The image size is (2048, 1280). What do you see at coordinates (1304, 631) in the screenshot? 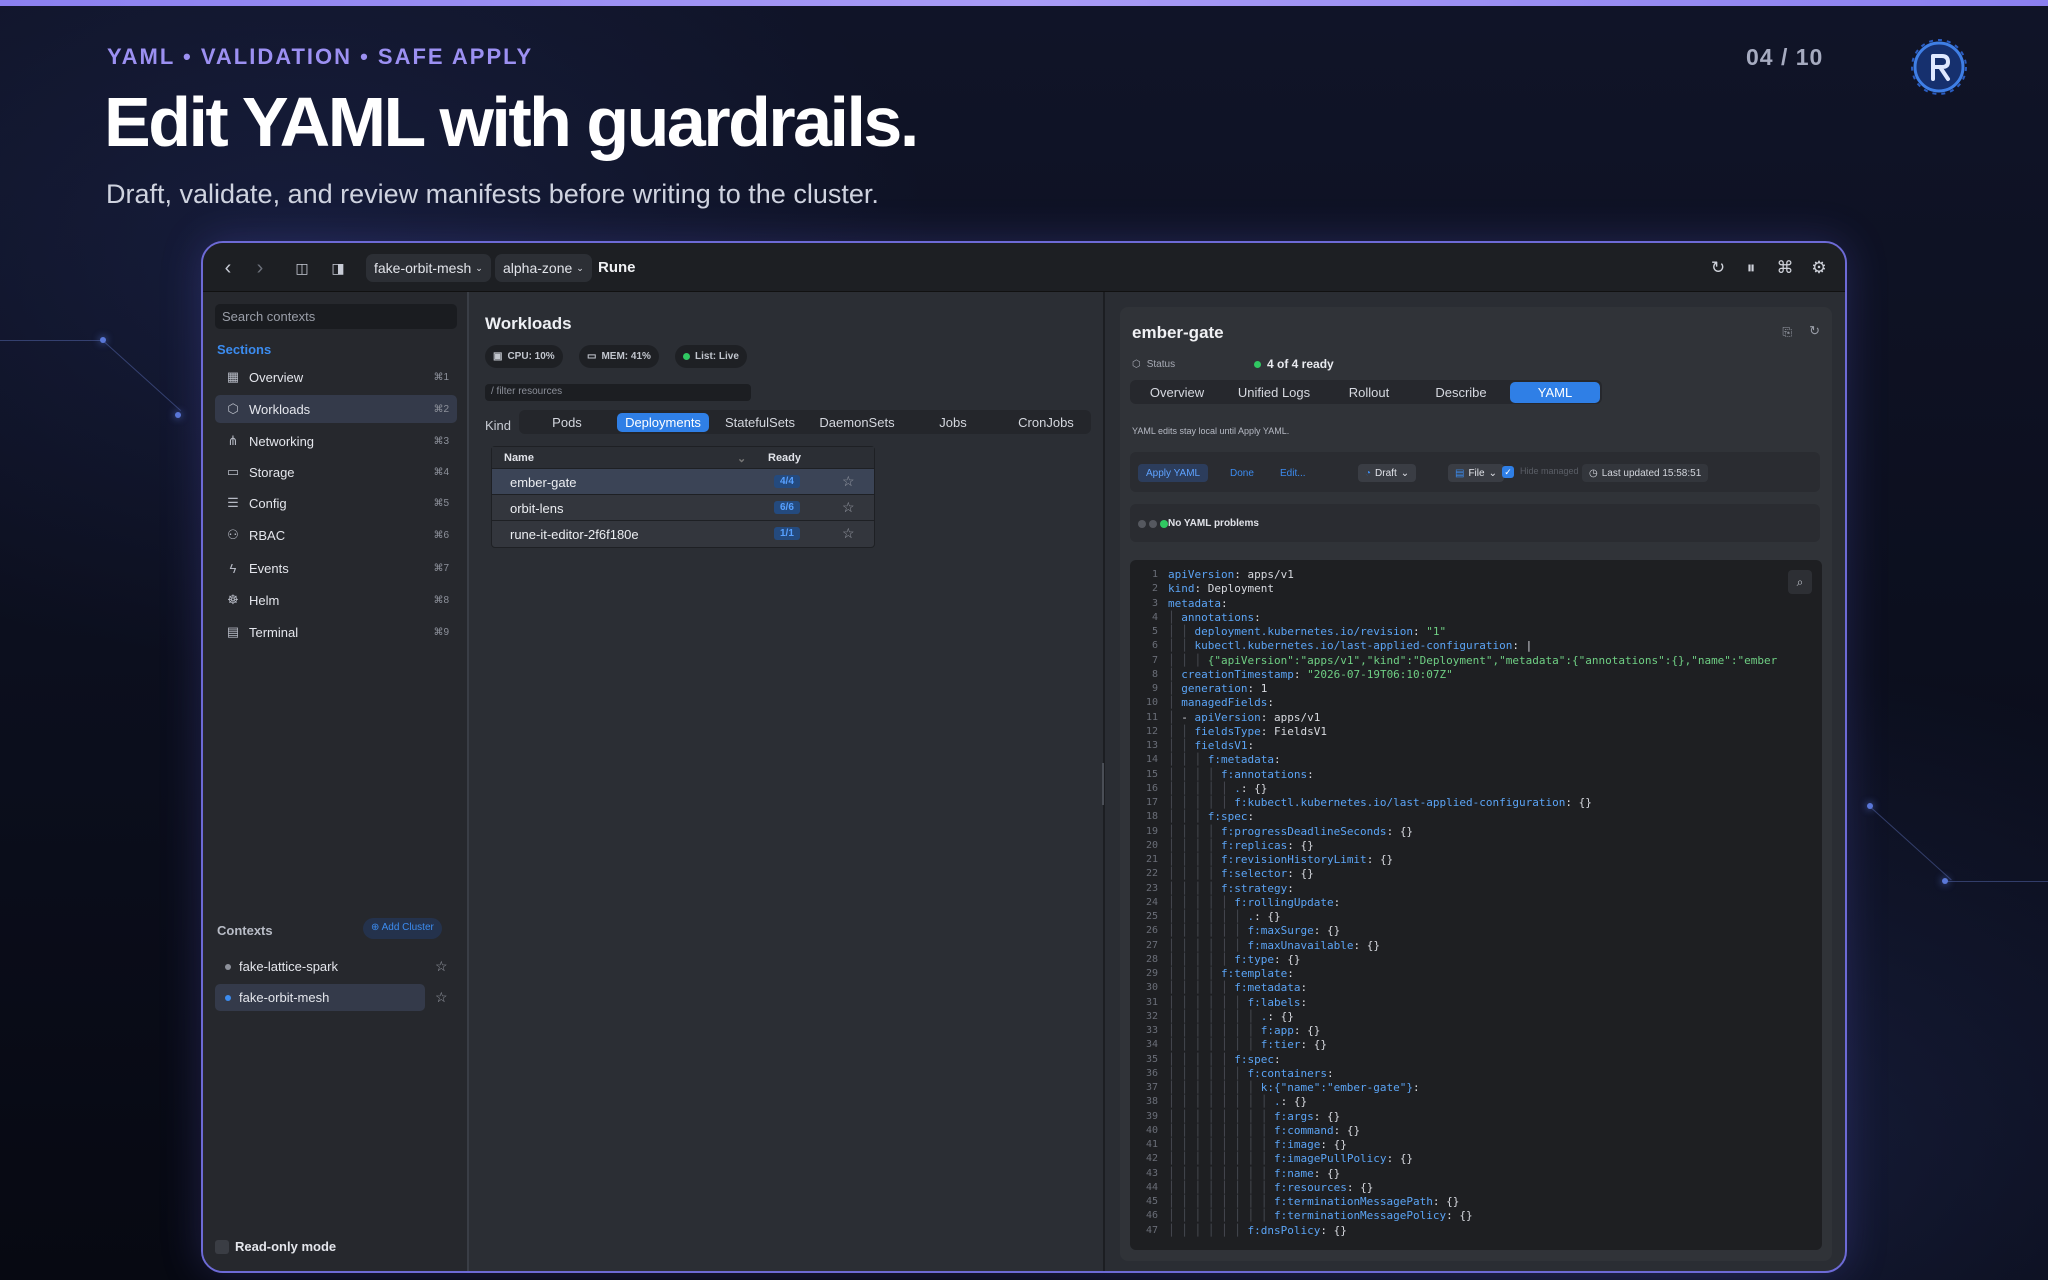
I see `yaml-key: deployment.kubernetes.io/revision` at bounding box center [1304, 631].